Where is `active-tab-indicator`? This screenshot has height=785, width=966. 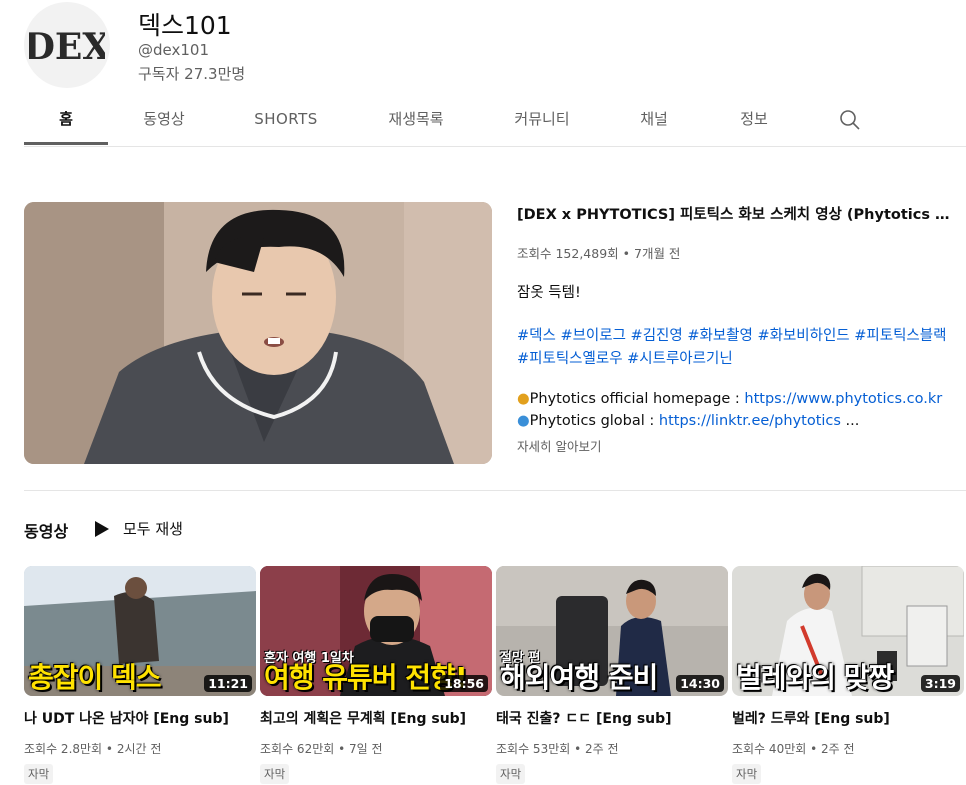
active-tab-indicator is located at coordinates (66, 143).